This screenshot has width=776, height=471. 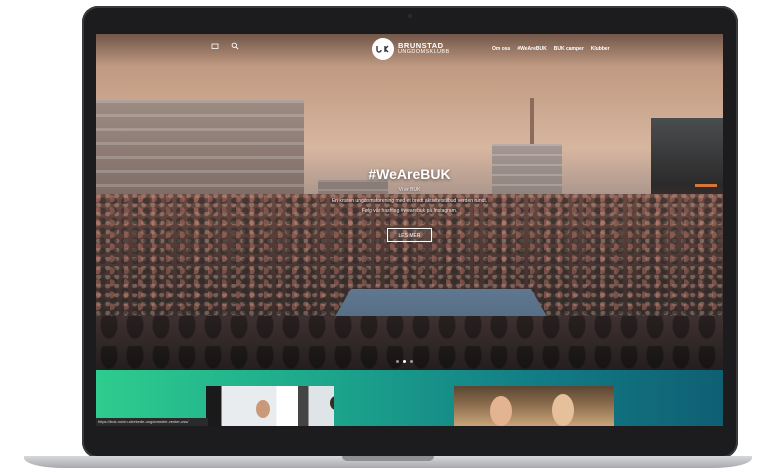 What do you see at coordinates (409, 174) in the screenshot?
I see `hero-title: #WeAreBUK` at bounding box center [409, 174].